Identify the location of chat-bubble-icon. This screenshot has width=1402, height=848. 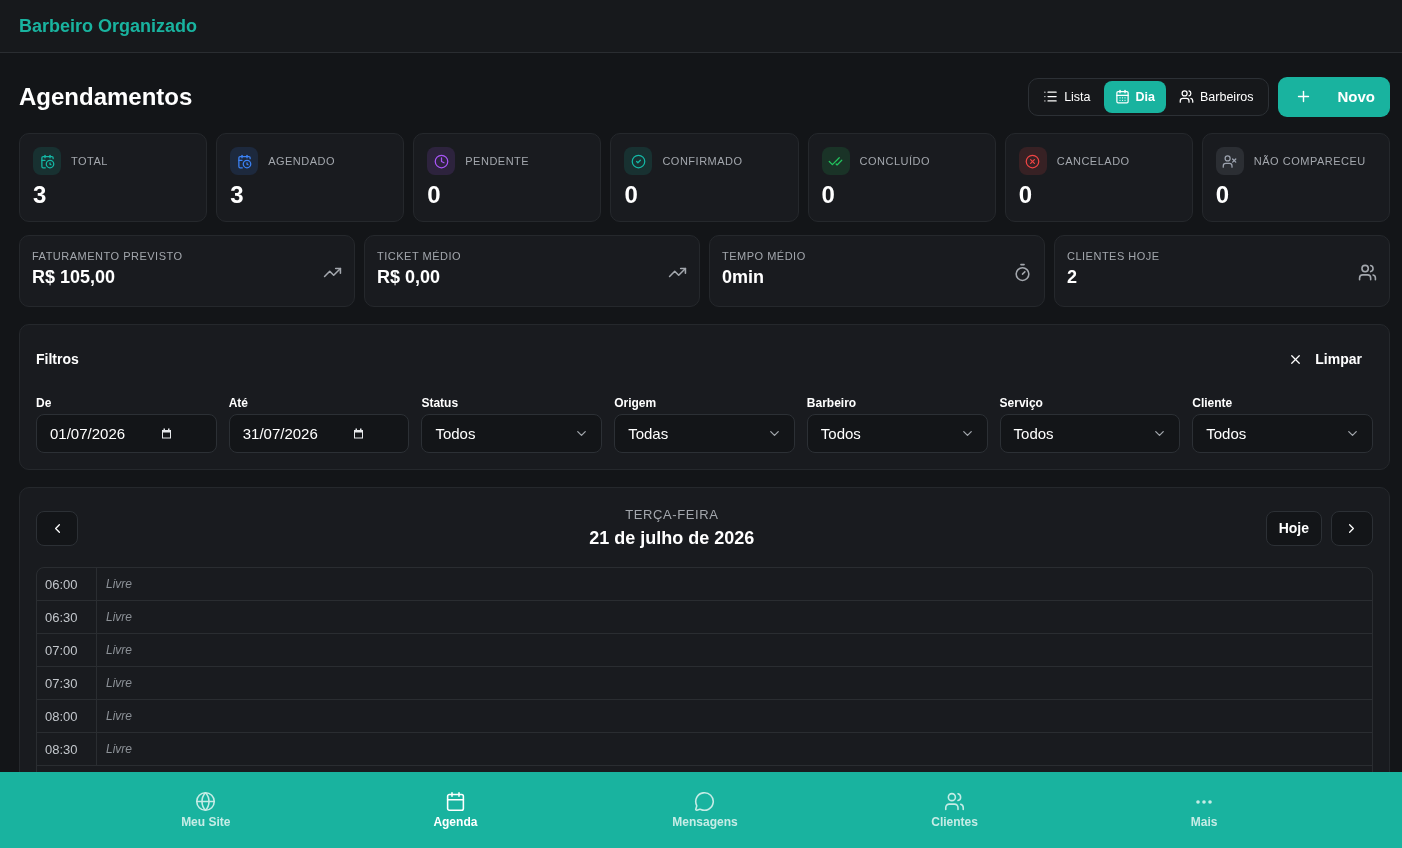
(705, 801).